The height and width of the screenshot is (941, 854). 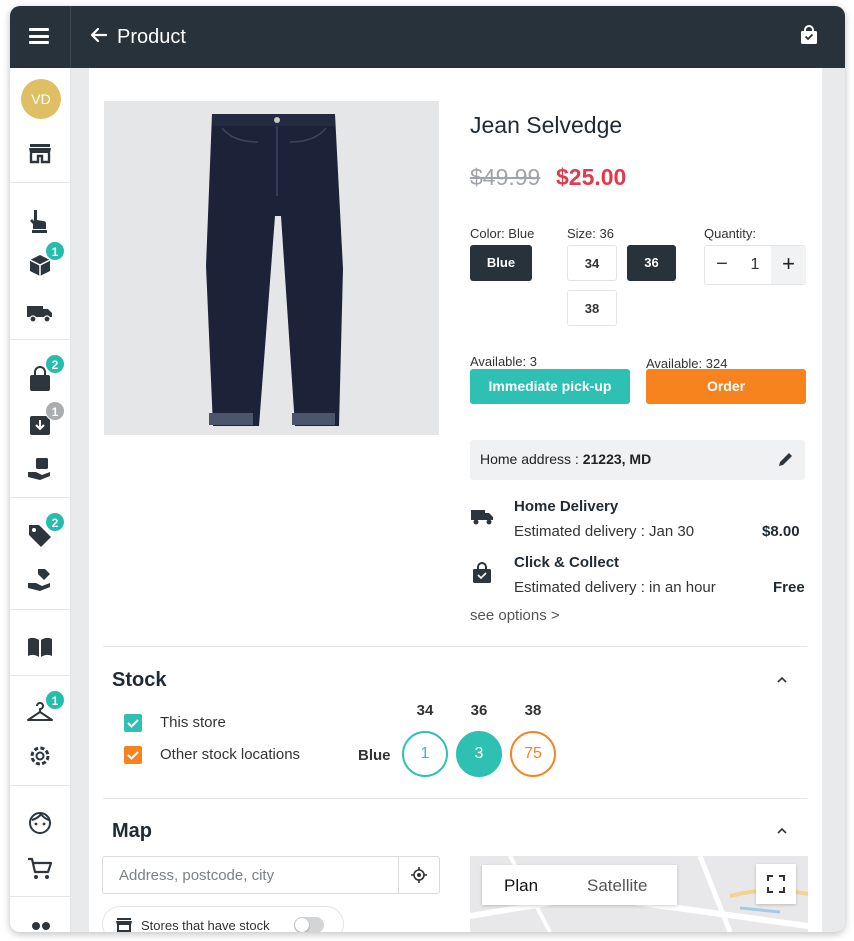 I want to click on tab-plan: Plan, so click(x=521, y=886).